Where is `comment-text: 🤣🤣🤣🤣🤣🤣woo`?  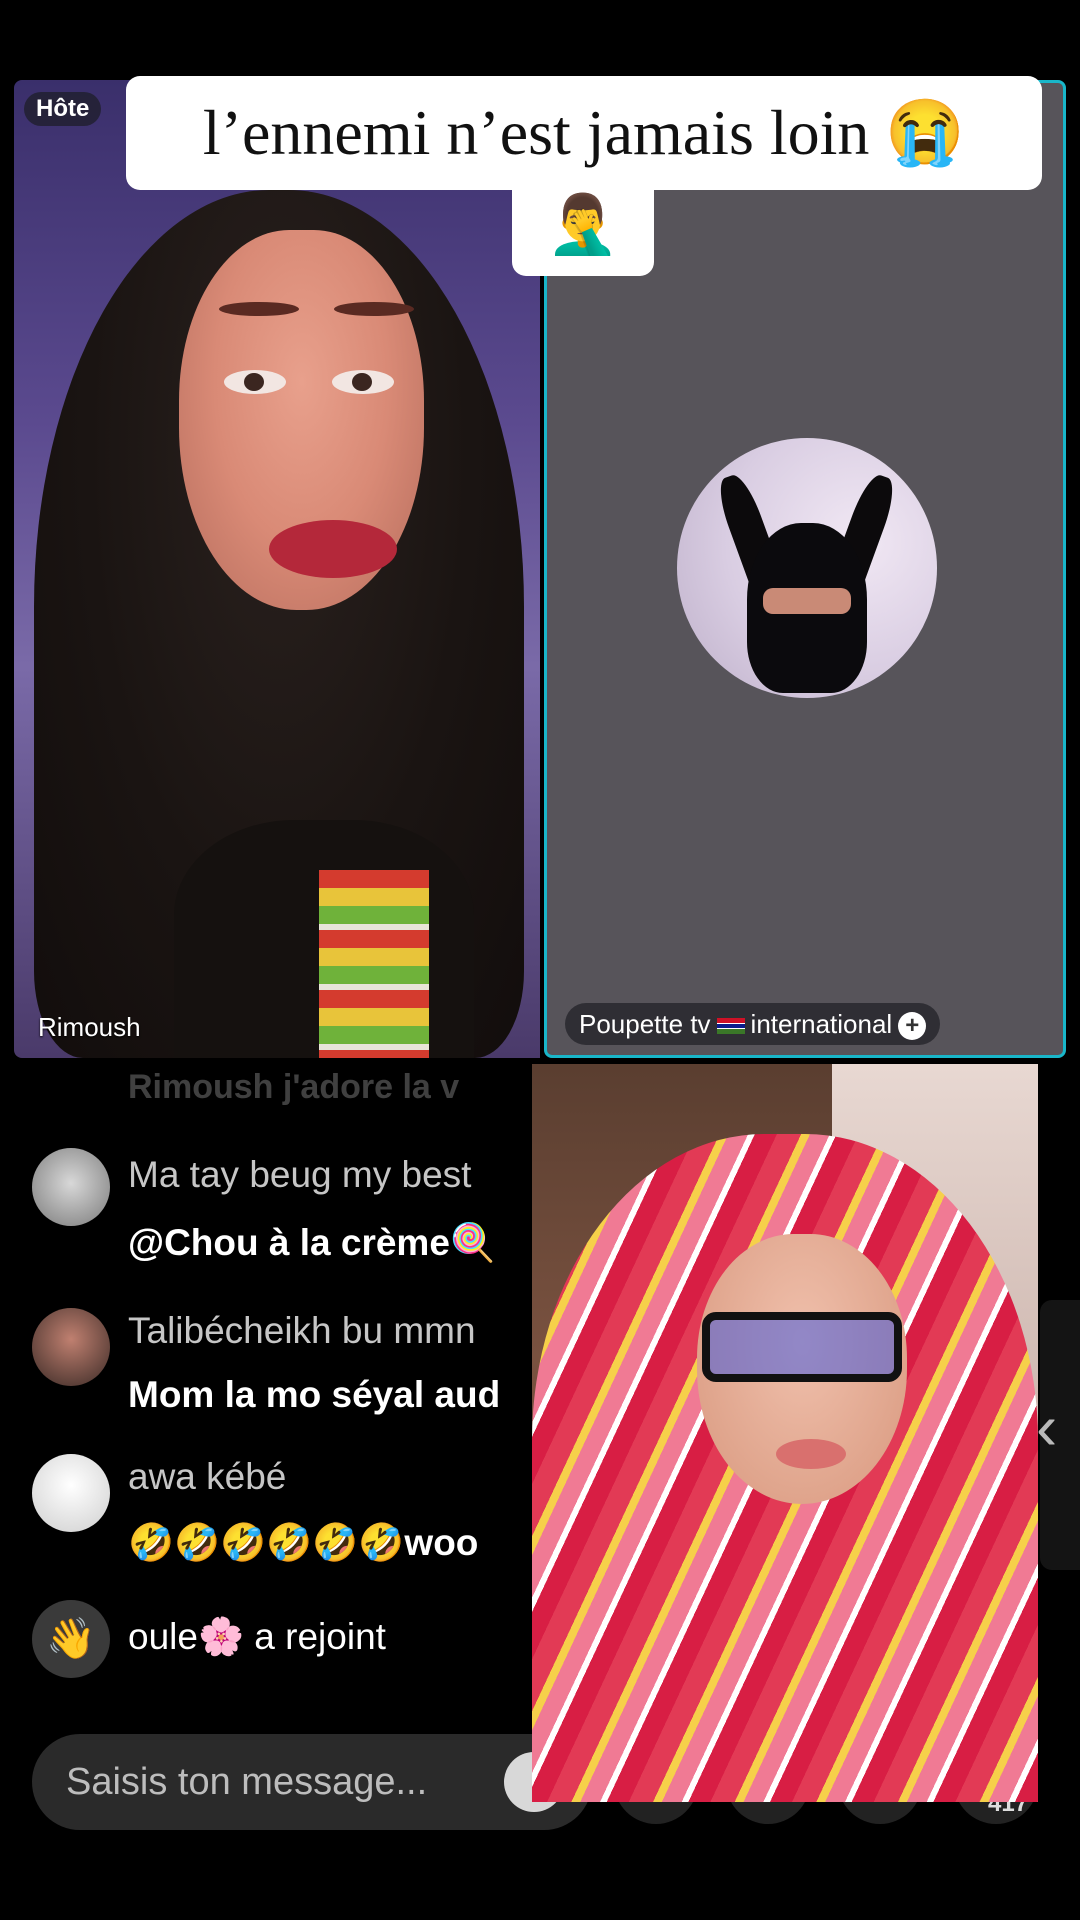 comment-text: 🤣🤣🤣🤣🤣🤣woo is located at coordinates (303, 1542).